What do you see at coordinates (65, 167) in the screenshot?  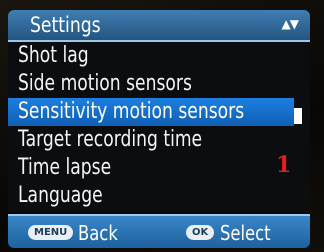 I see `menu-item-label: Time lapse` at bounding box center [65, 167].